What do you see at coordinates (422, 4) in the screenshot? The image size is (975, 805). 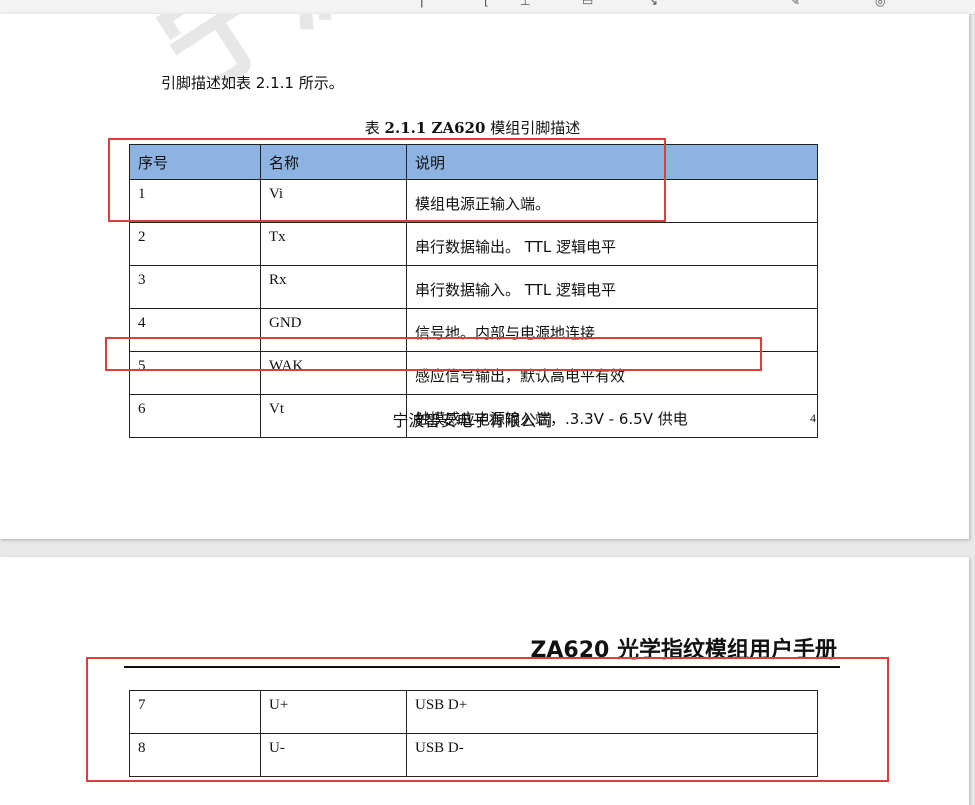 I see `cursor-icon: ǀ` at bounding box center [422, 4].